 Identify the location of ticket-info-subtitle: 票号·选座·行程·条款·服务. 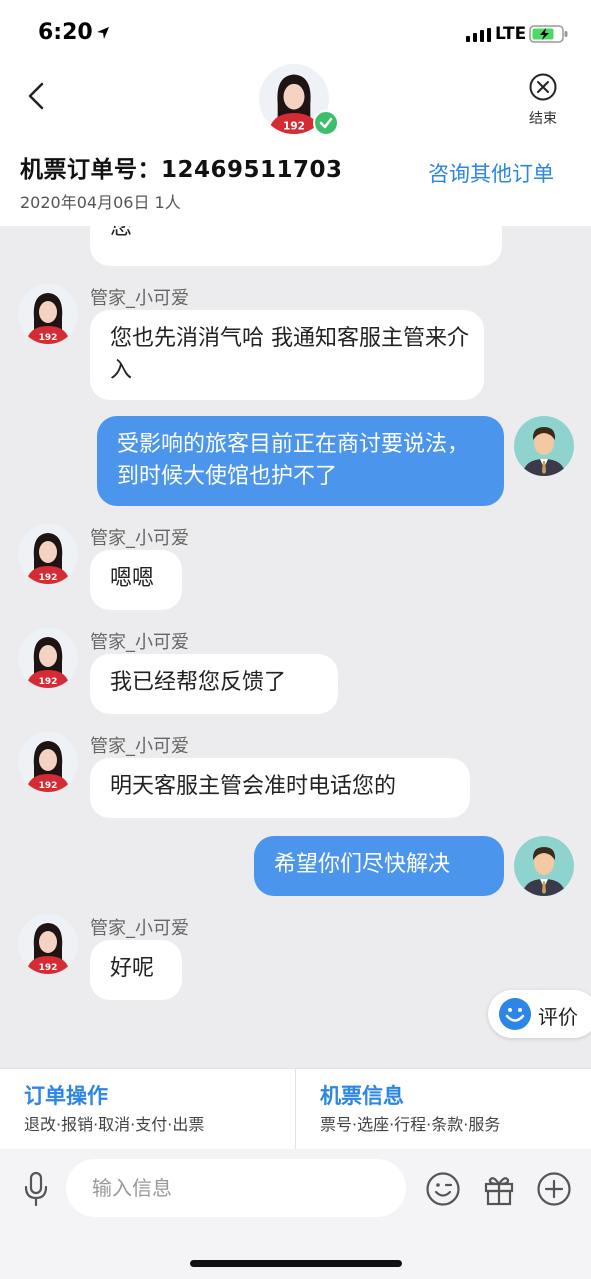
(410, 1124).